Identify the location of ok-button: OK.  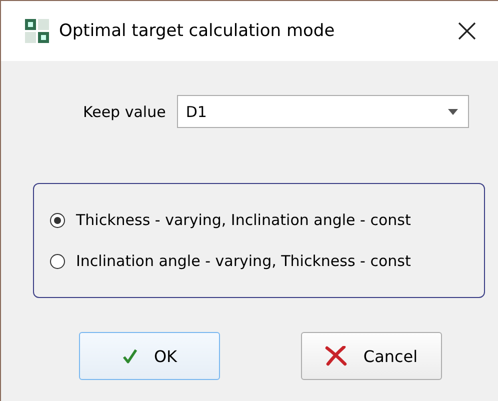
(149, 356).